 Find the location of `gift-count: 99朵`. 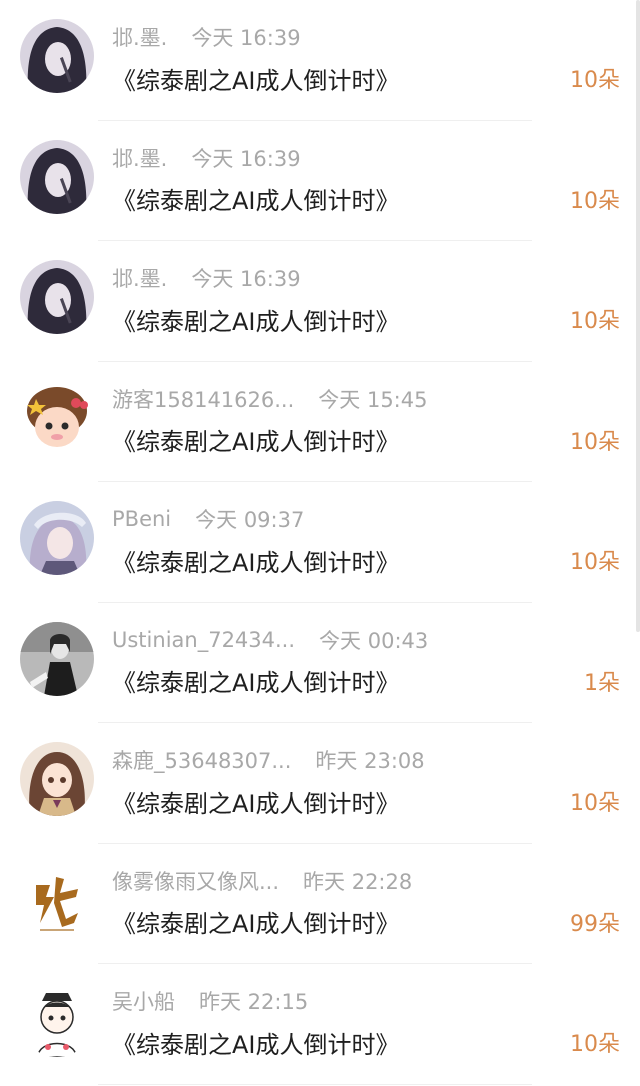

gift-count: 99朵 is located at coordinates (595, 924).